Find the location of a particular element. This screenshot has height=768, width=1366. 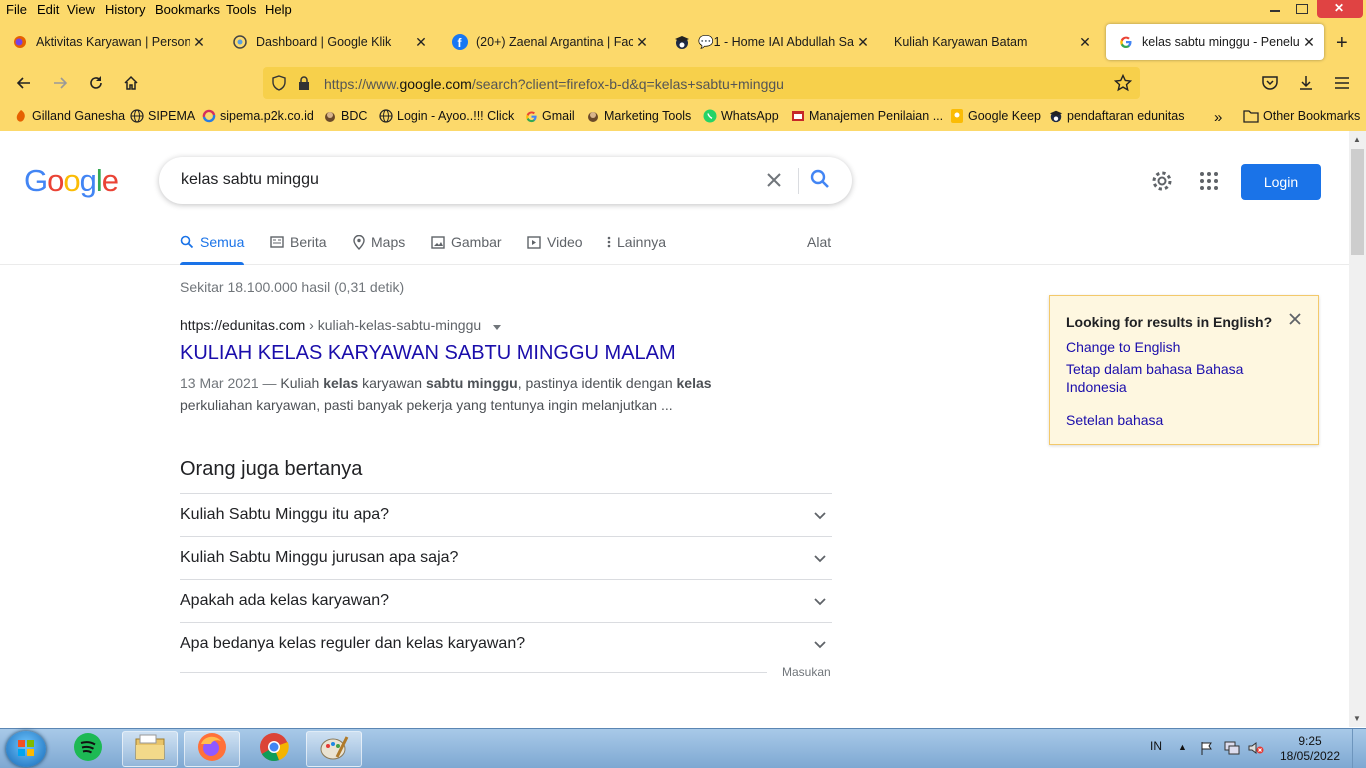

paa-question: Kuliah Sabtu Minggu itu apa? is located at coordinates (506, 514).